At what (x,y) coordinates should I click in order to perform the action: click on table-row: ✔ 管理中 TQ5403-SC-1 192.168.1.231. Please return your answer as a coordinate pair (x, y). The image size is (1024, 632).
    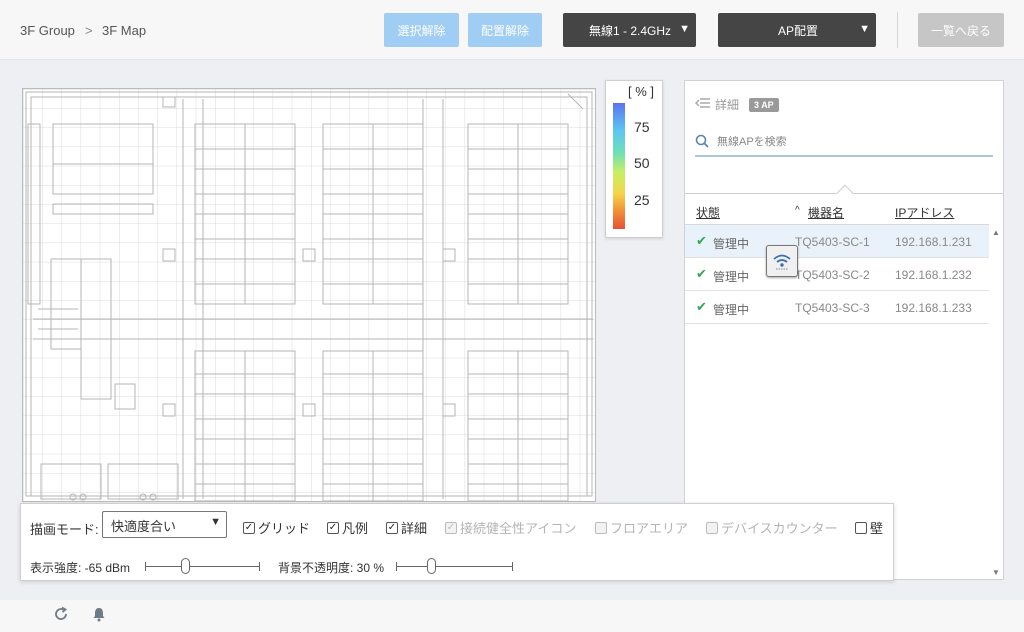
    Looking at the image, I should click on (837, 241).